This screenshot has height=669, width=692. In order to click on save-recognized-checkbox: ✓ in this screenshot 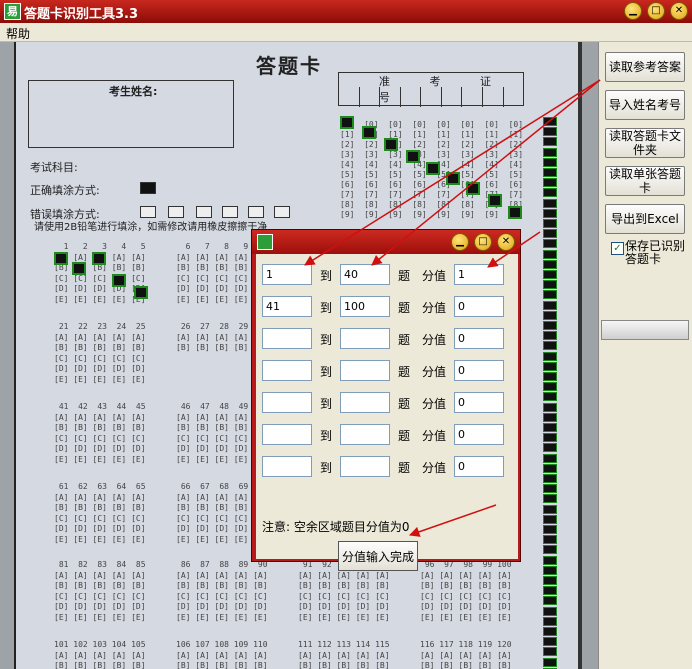, I will do `click(617, 248)`.